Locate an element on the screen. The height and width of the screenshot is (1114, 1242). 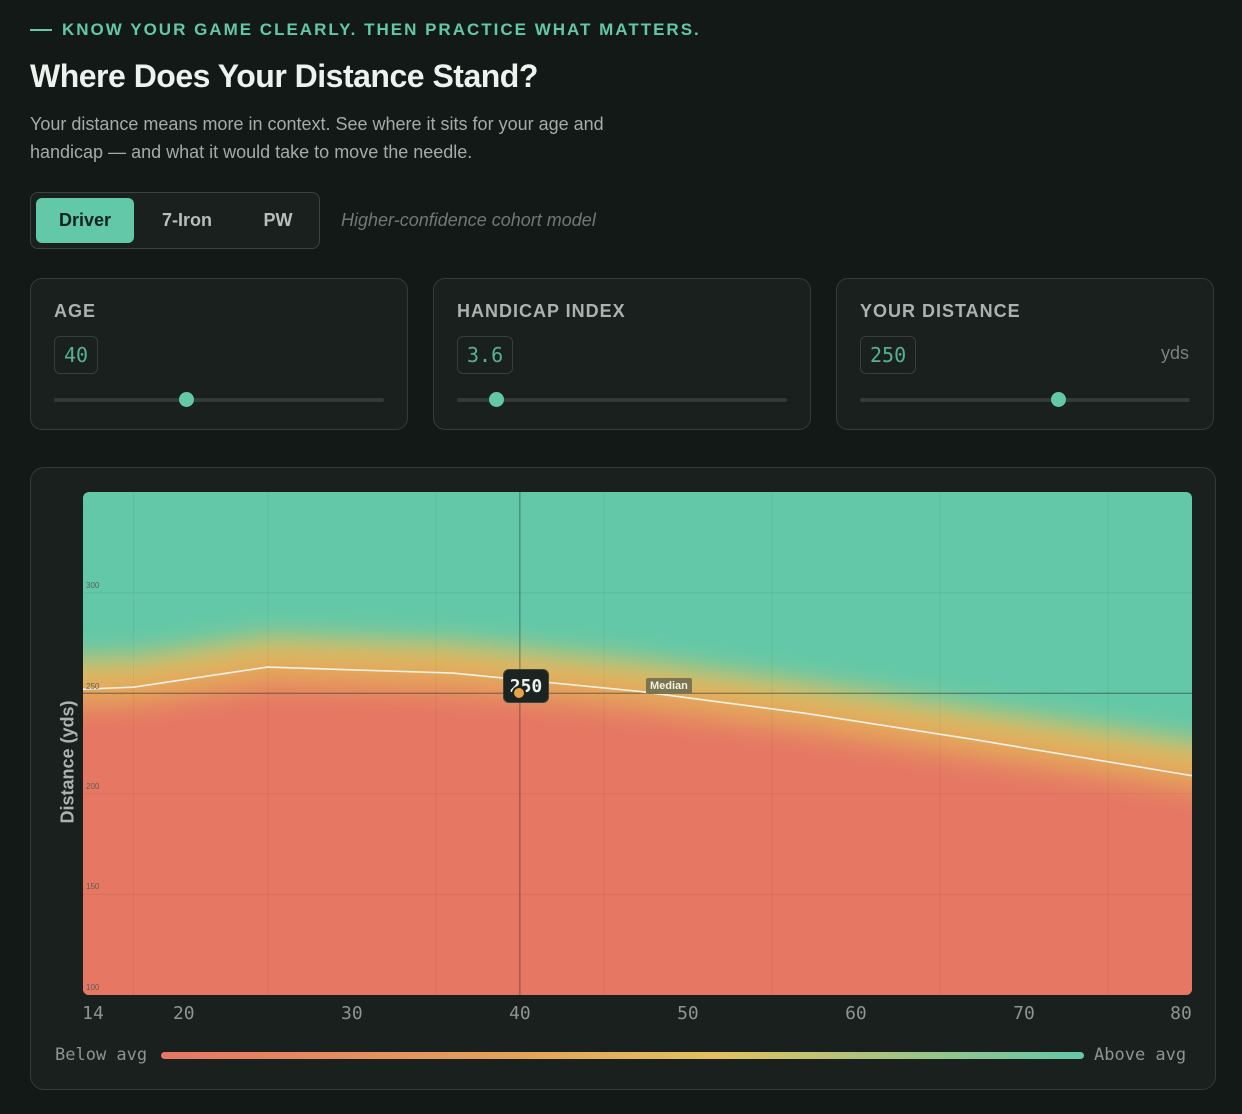
median-label: Median is located at coordinates (669, 686).